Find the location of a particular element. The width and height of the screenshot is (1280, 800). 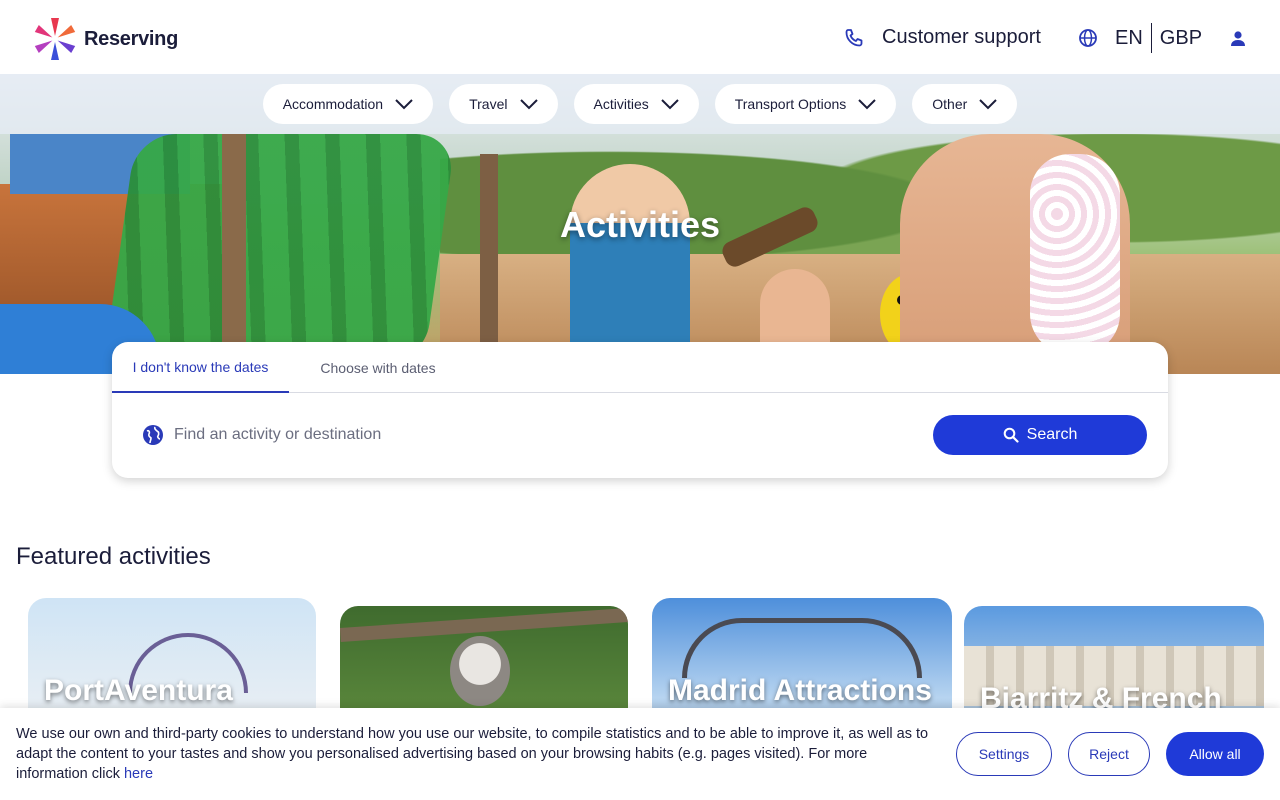

featured-heading: Featured activities is located at coordinates (113, 556).